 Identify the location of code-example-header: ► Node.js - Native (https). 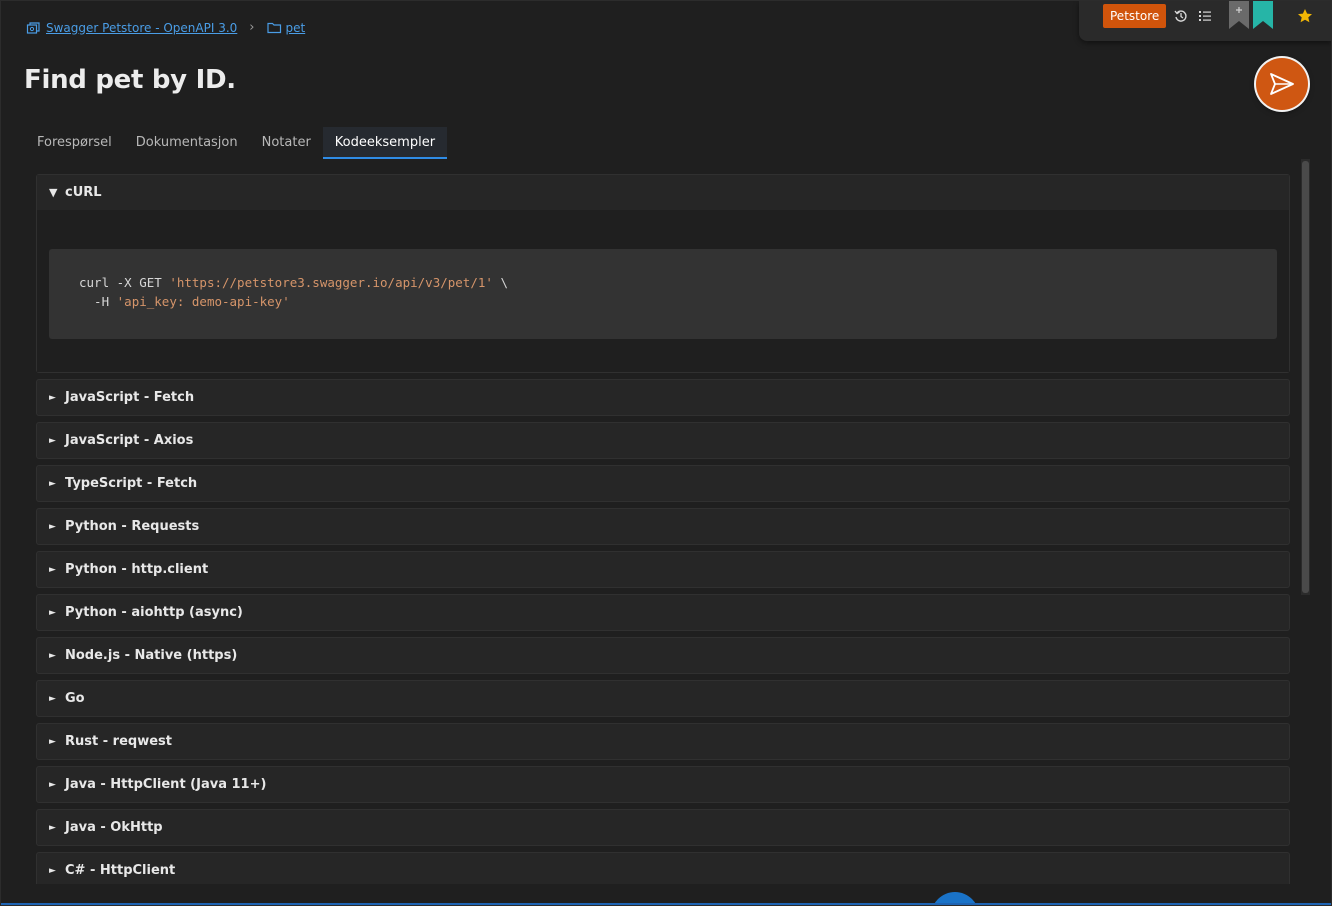
(663, 655).